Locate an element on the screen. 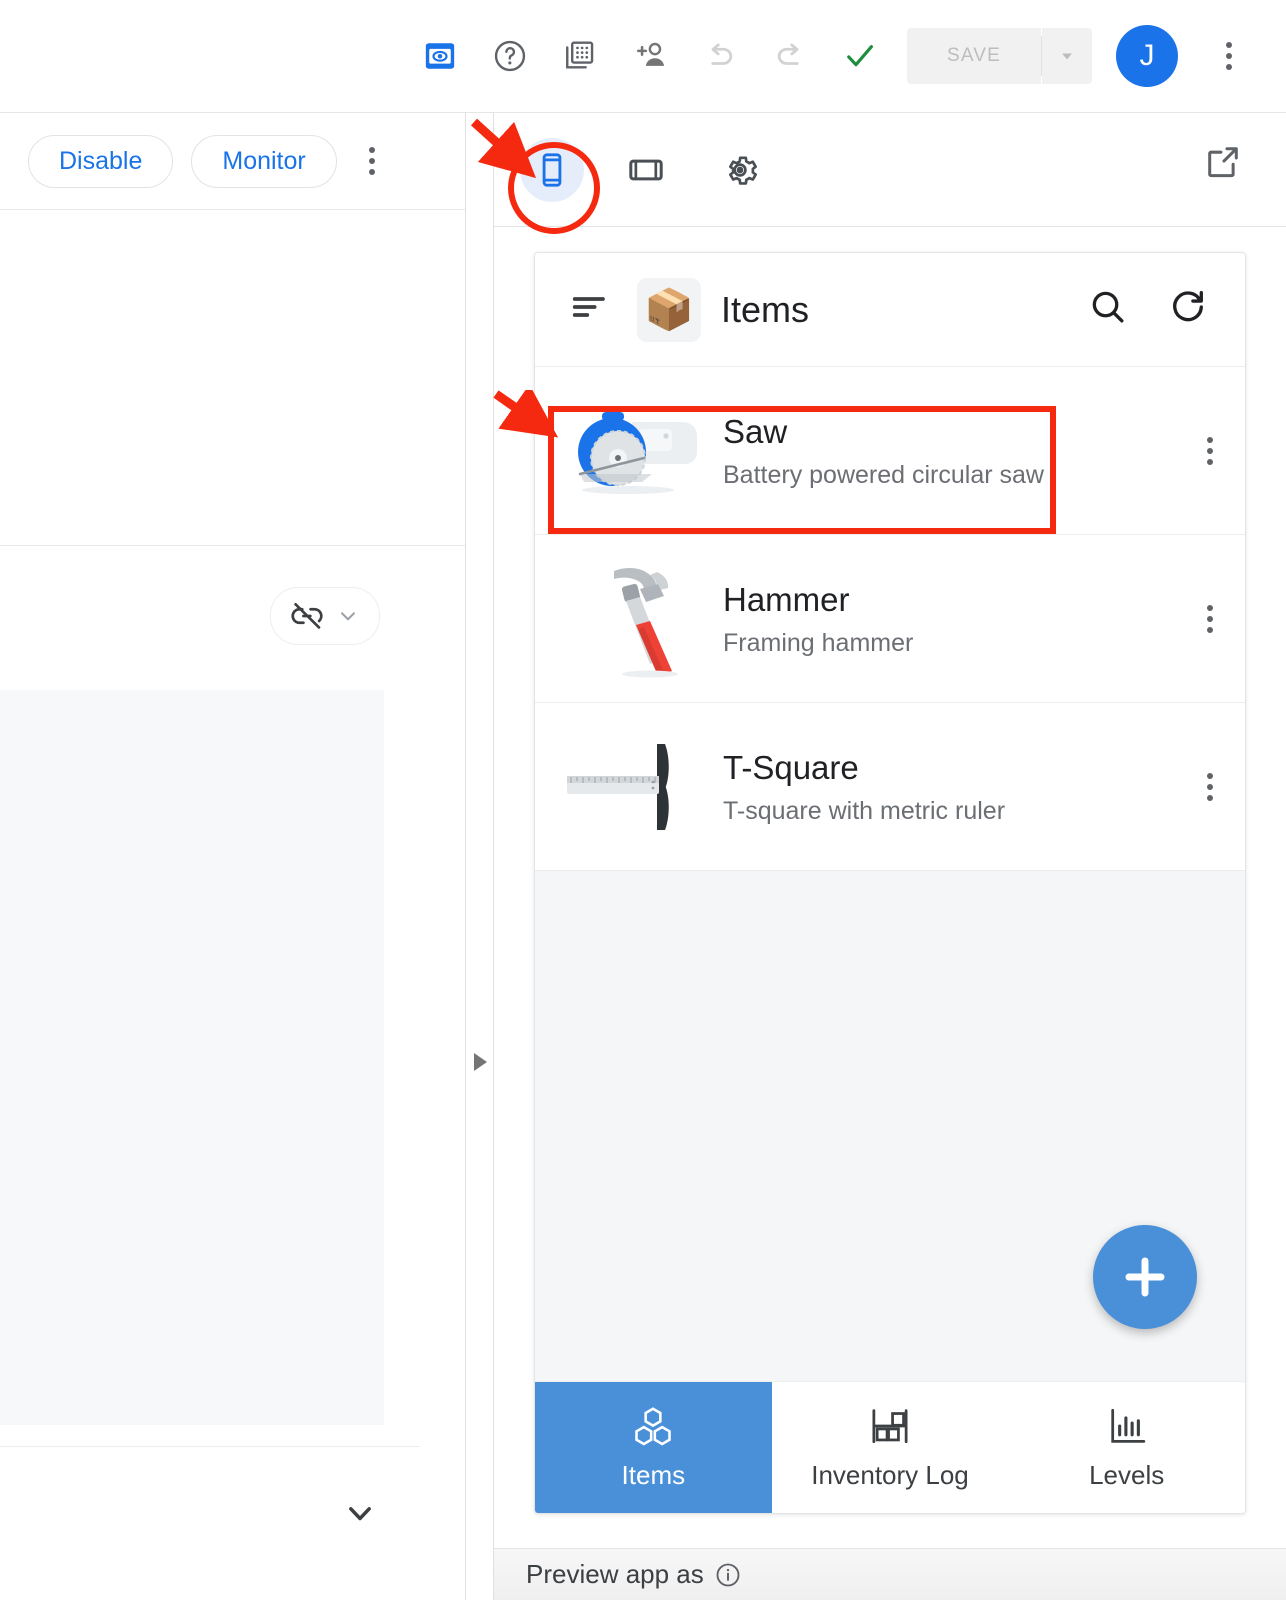 The height and width of the screenshot is (1600, 1286). link-off-icon is located at coordinates (307, 615).